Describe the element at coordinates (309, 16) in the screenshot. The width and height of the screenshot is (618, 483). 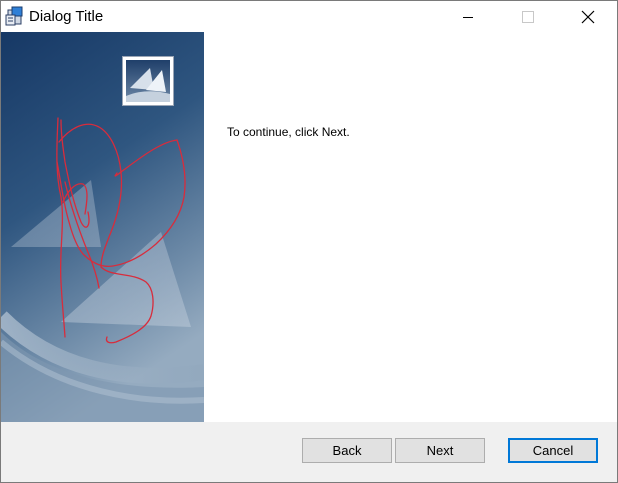
I see `title-bar: Dialog Title` at that location.